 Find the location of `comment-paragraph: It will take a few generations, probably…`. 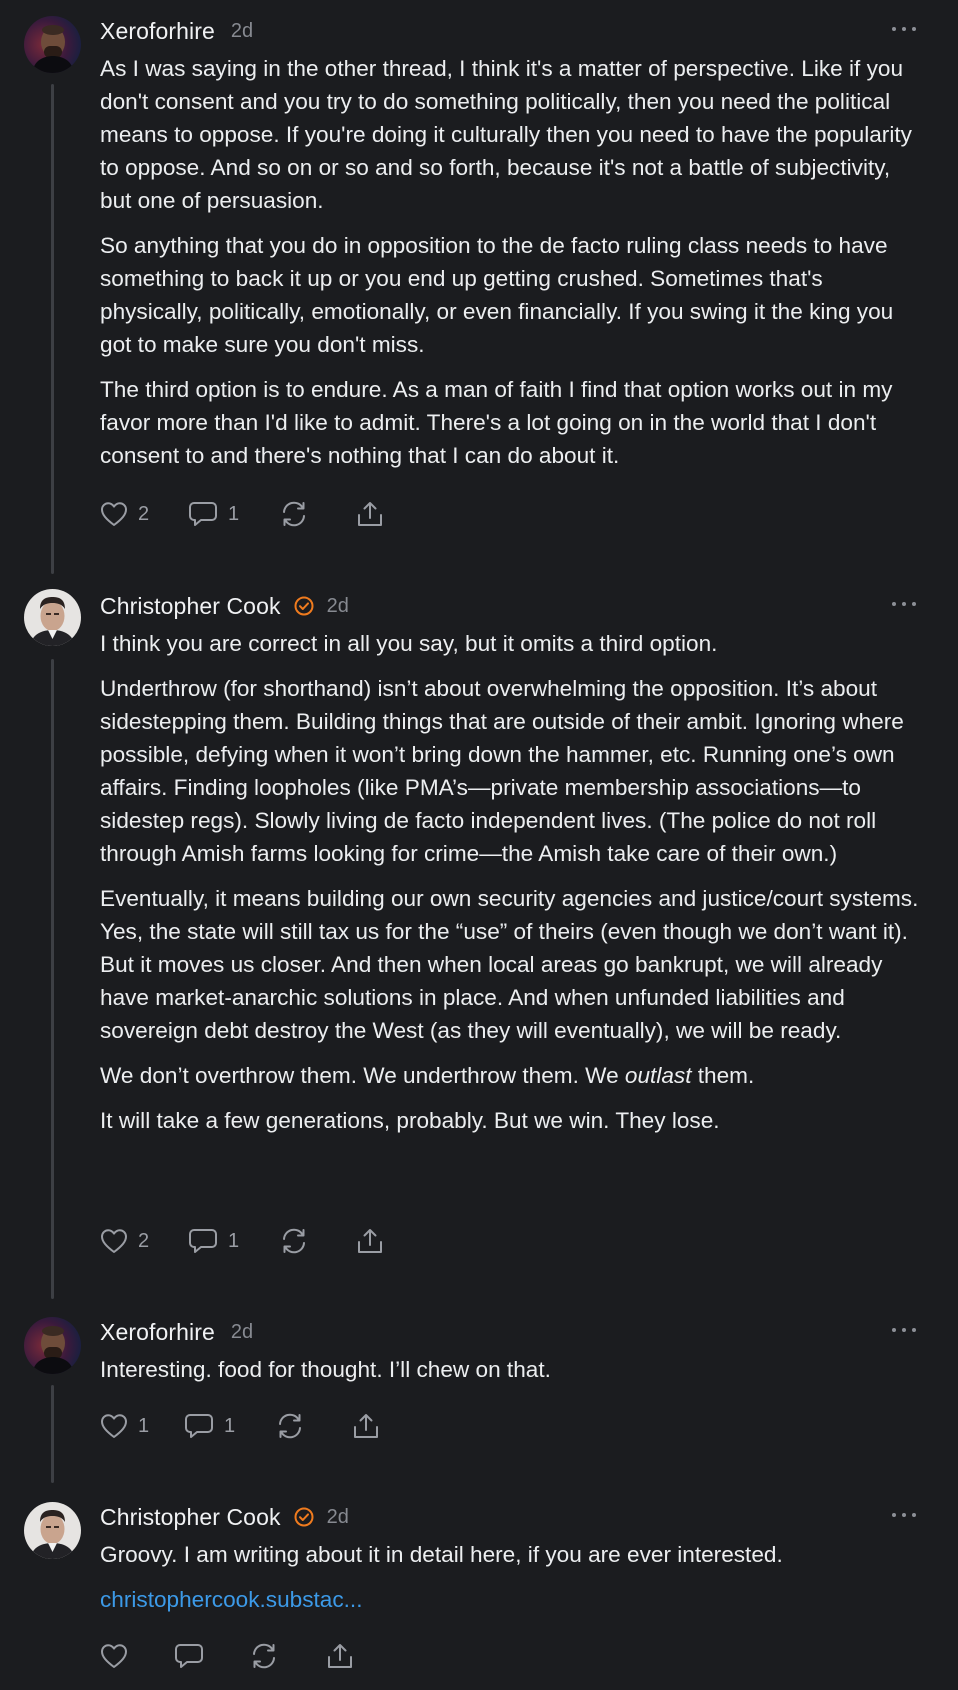

comment-paragraph: It will take a few generations, probably… is located at coordinates (410, 1120).